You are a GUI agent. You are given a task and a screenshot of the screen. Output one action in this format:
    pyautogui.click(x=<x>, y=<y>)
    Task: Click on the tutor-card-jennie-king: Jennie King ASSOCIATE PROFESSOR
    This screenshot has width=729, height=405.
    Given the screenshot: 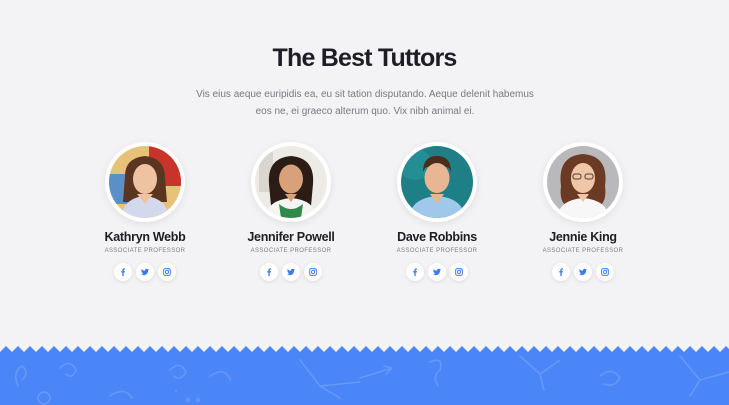 What is the action you would take?
    pyautogui.click(x=583, y=211)
    